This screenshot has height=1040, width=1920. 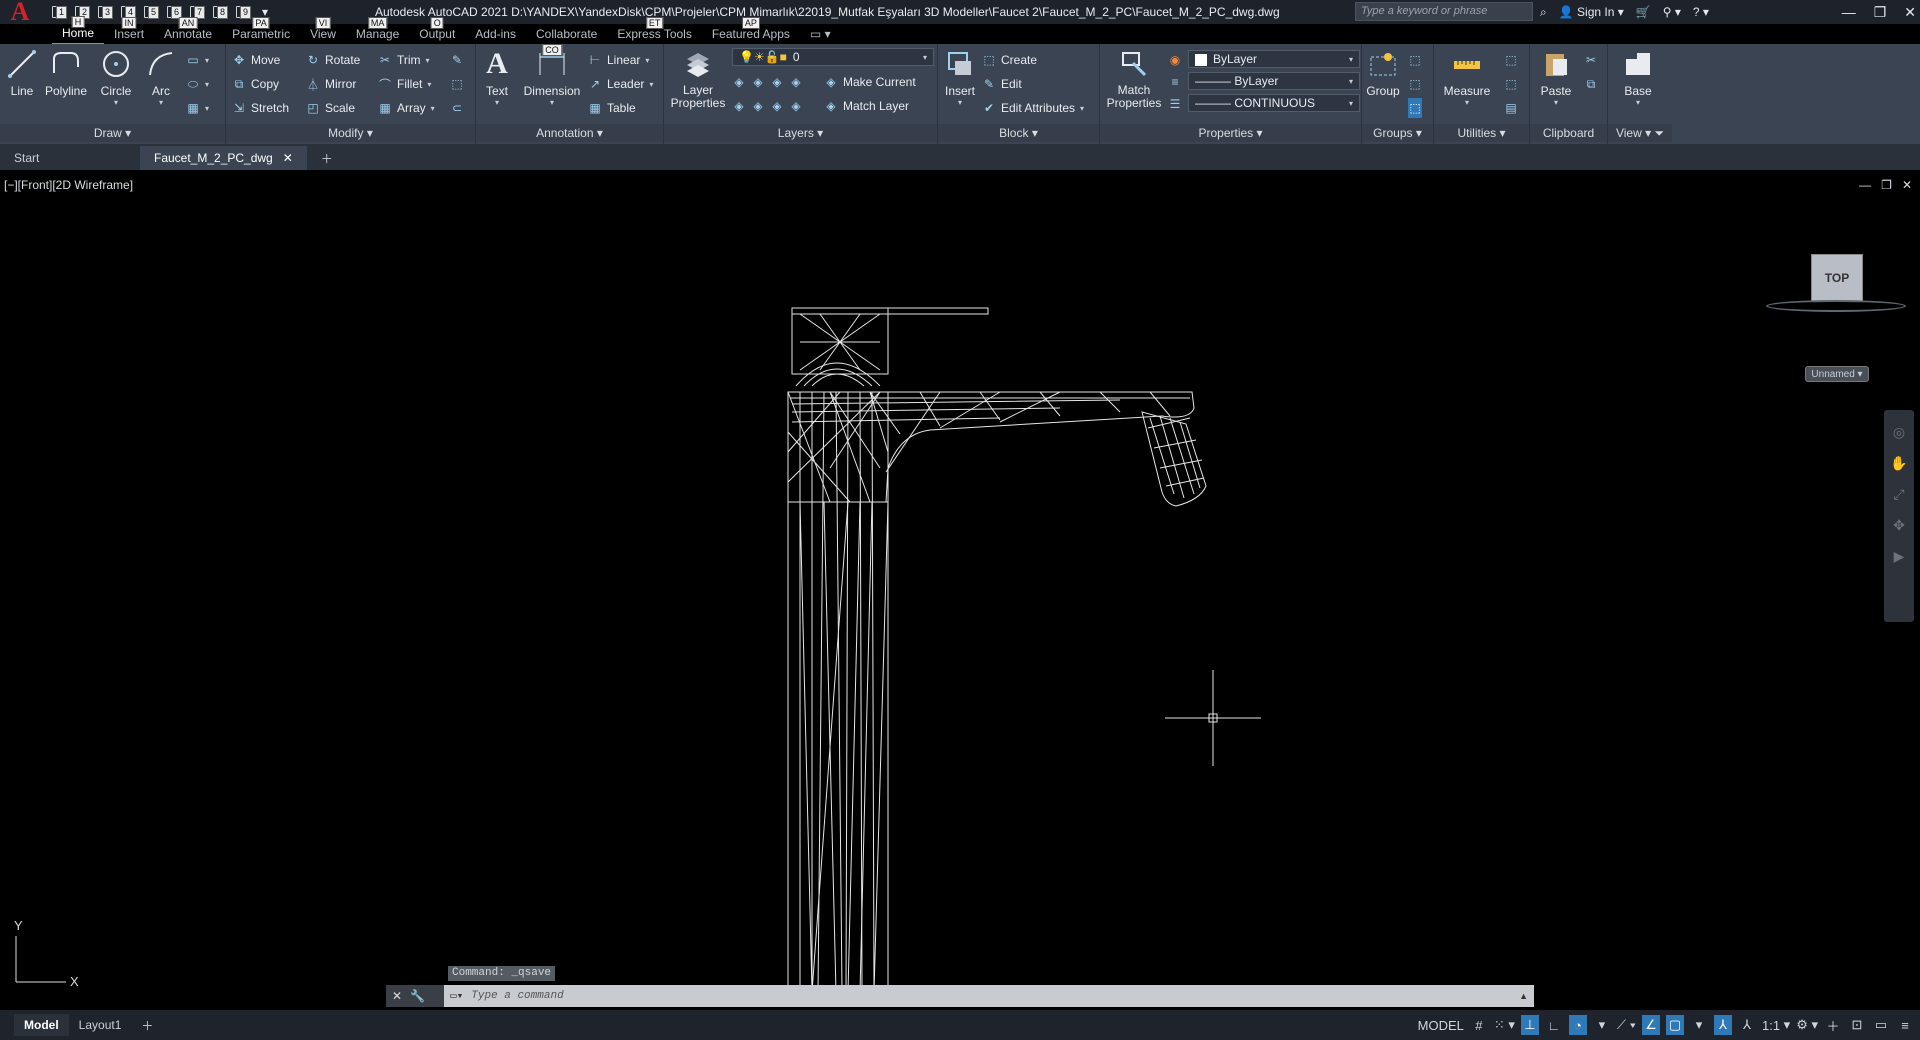 I want to click on tab-add-ins: Add-ins, so click(x=495, y=34).